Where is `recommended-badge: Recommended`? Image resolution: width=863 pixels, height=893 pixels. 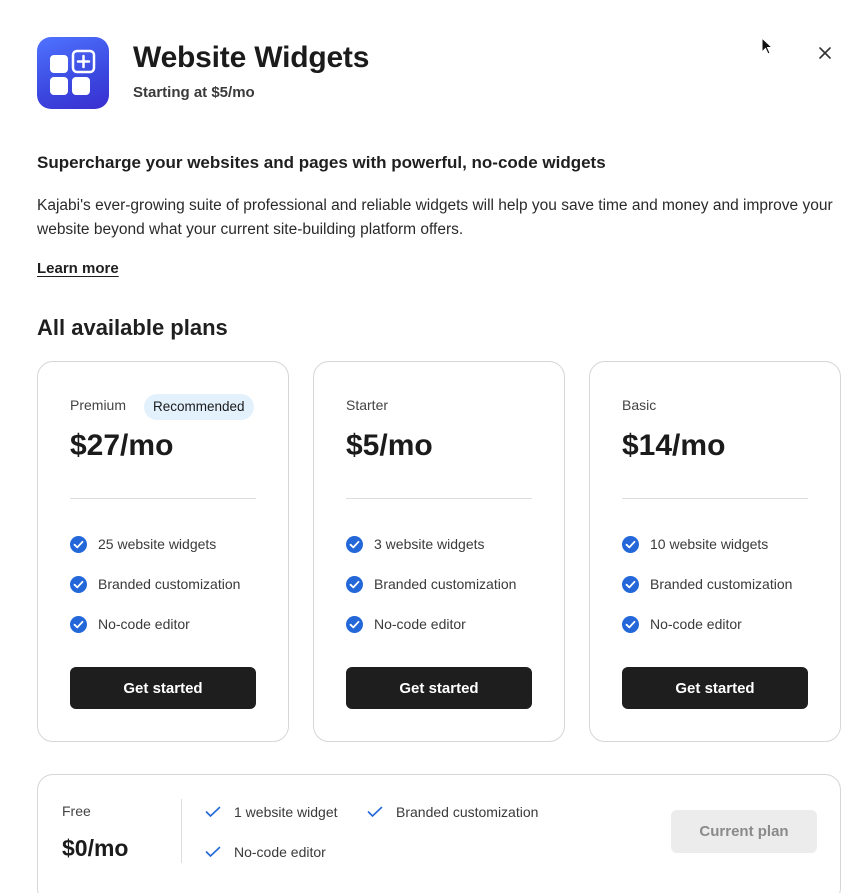 recommended-badge: Recommended is located at coordinates (199, 407).